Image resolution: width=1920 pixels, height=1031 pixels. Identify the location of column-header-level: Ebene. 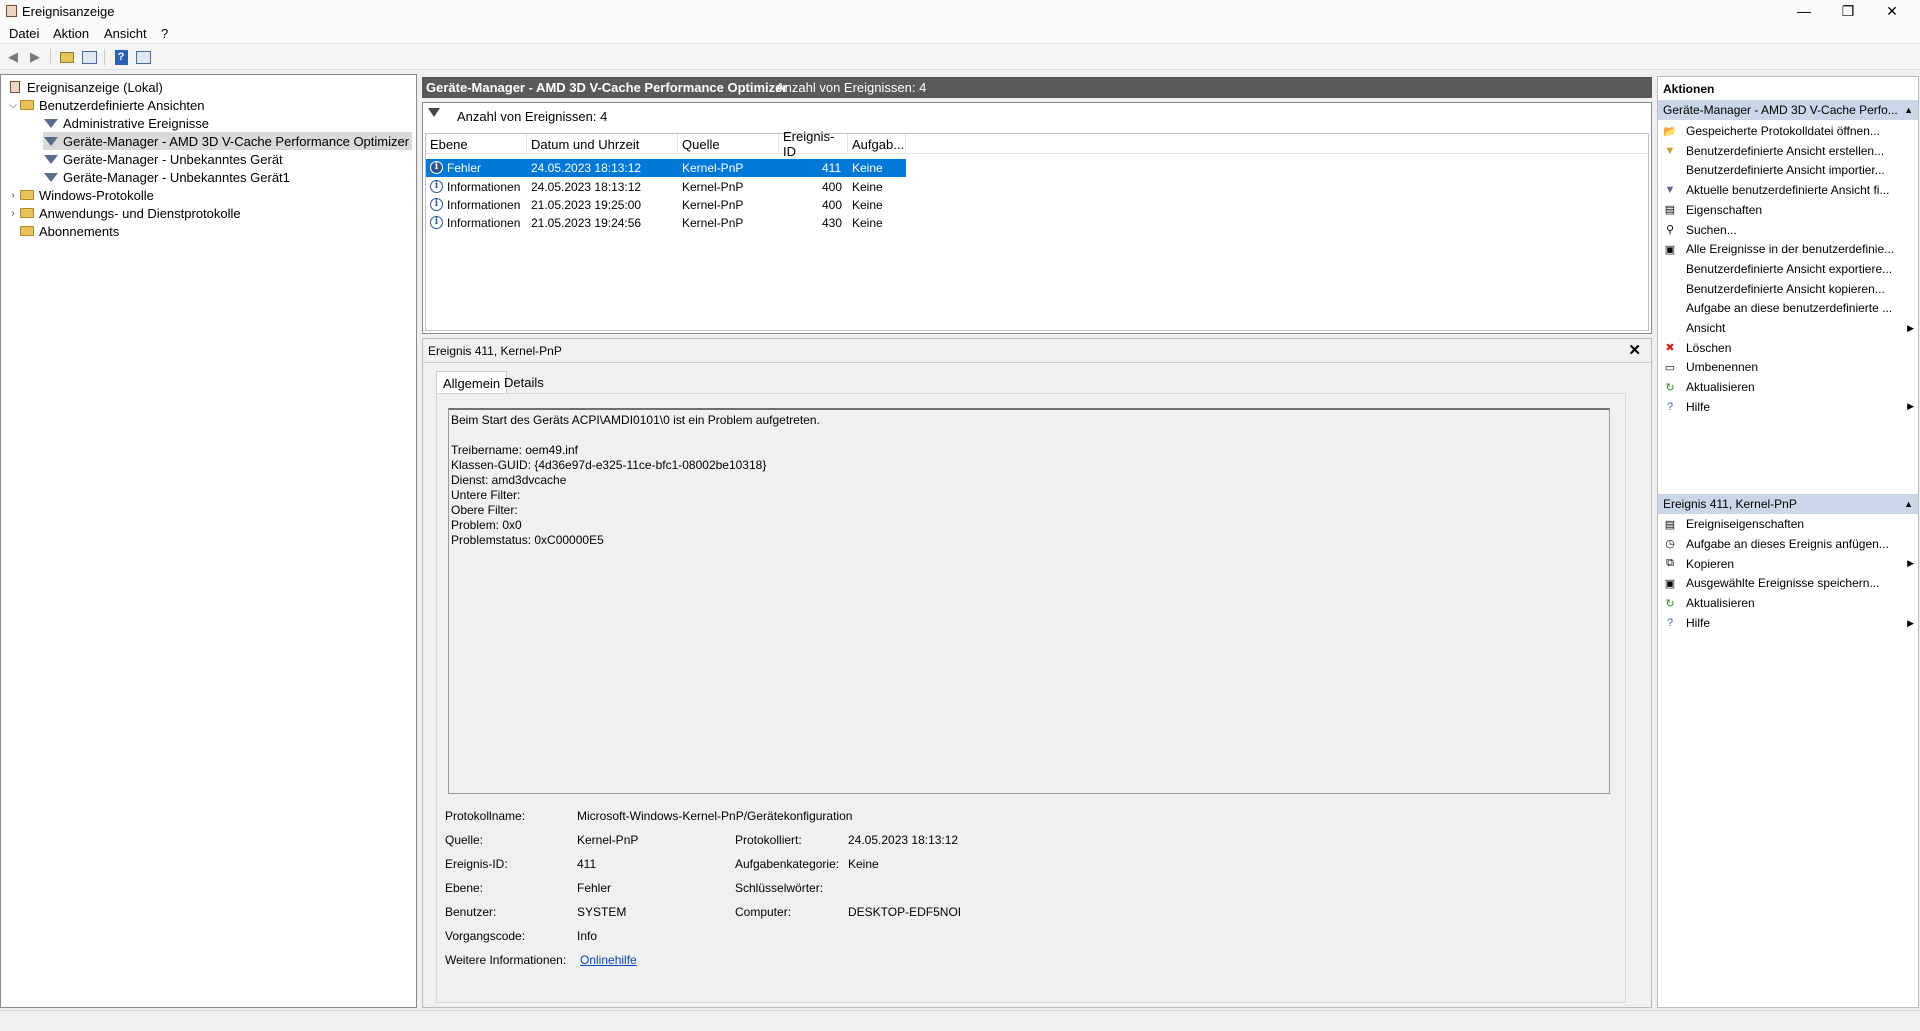
(476, 144).